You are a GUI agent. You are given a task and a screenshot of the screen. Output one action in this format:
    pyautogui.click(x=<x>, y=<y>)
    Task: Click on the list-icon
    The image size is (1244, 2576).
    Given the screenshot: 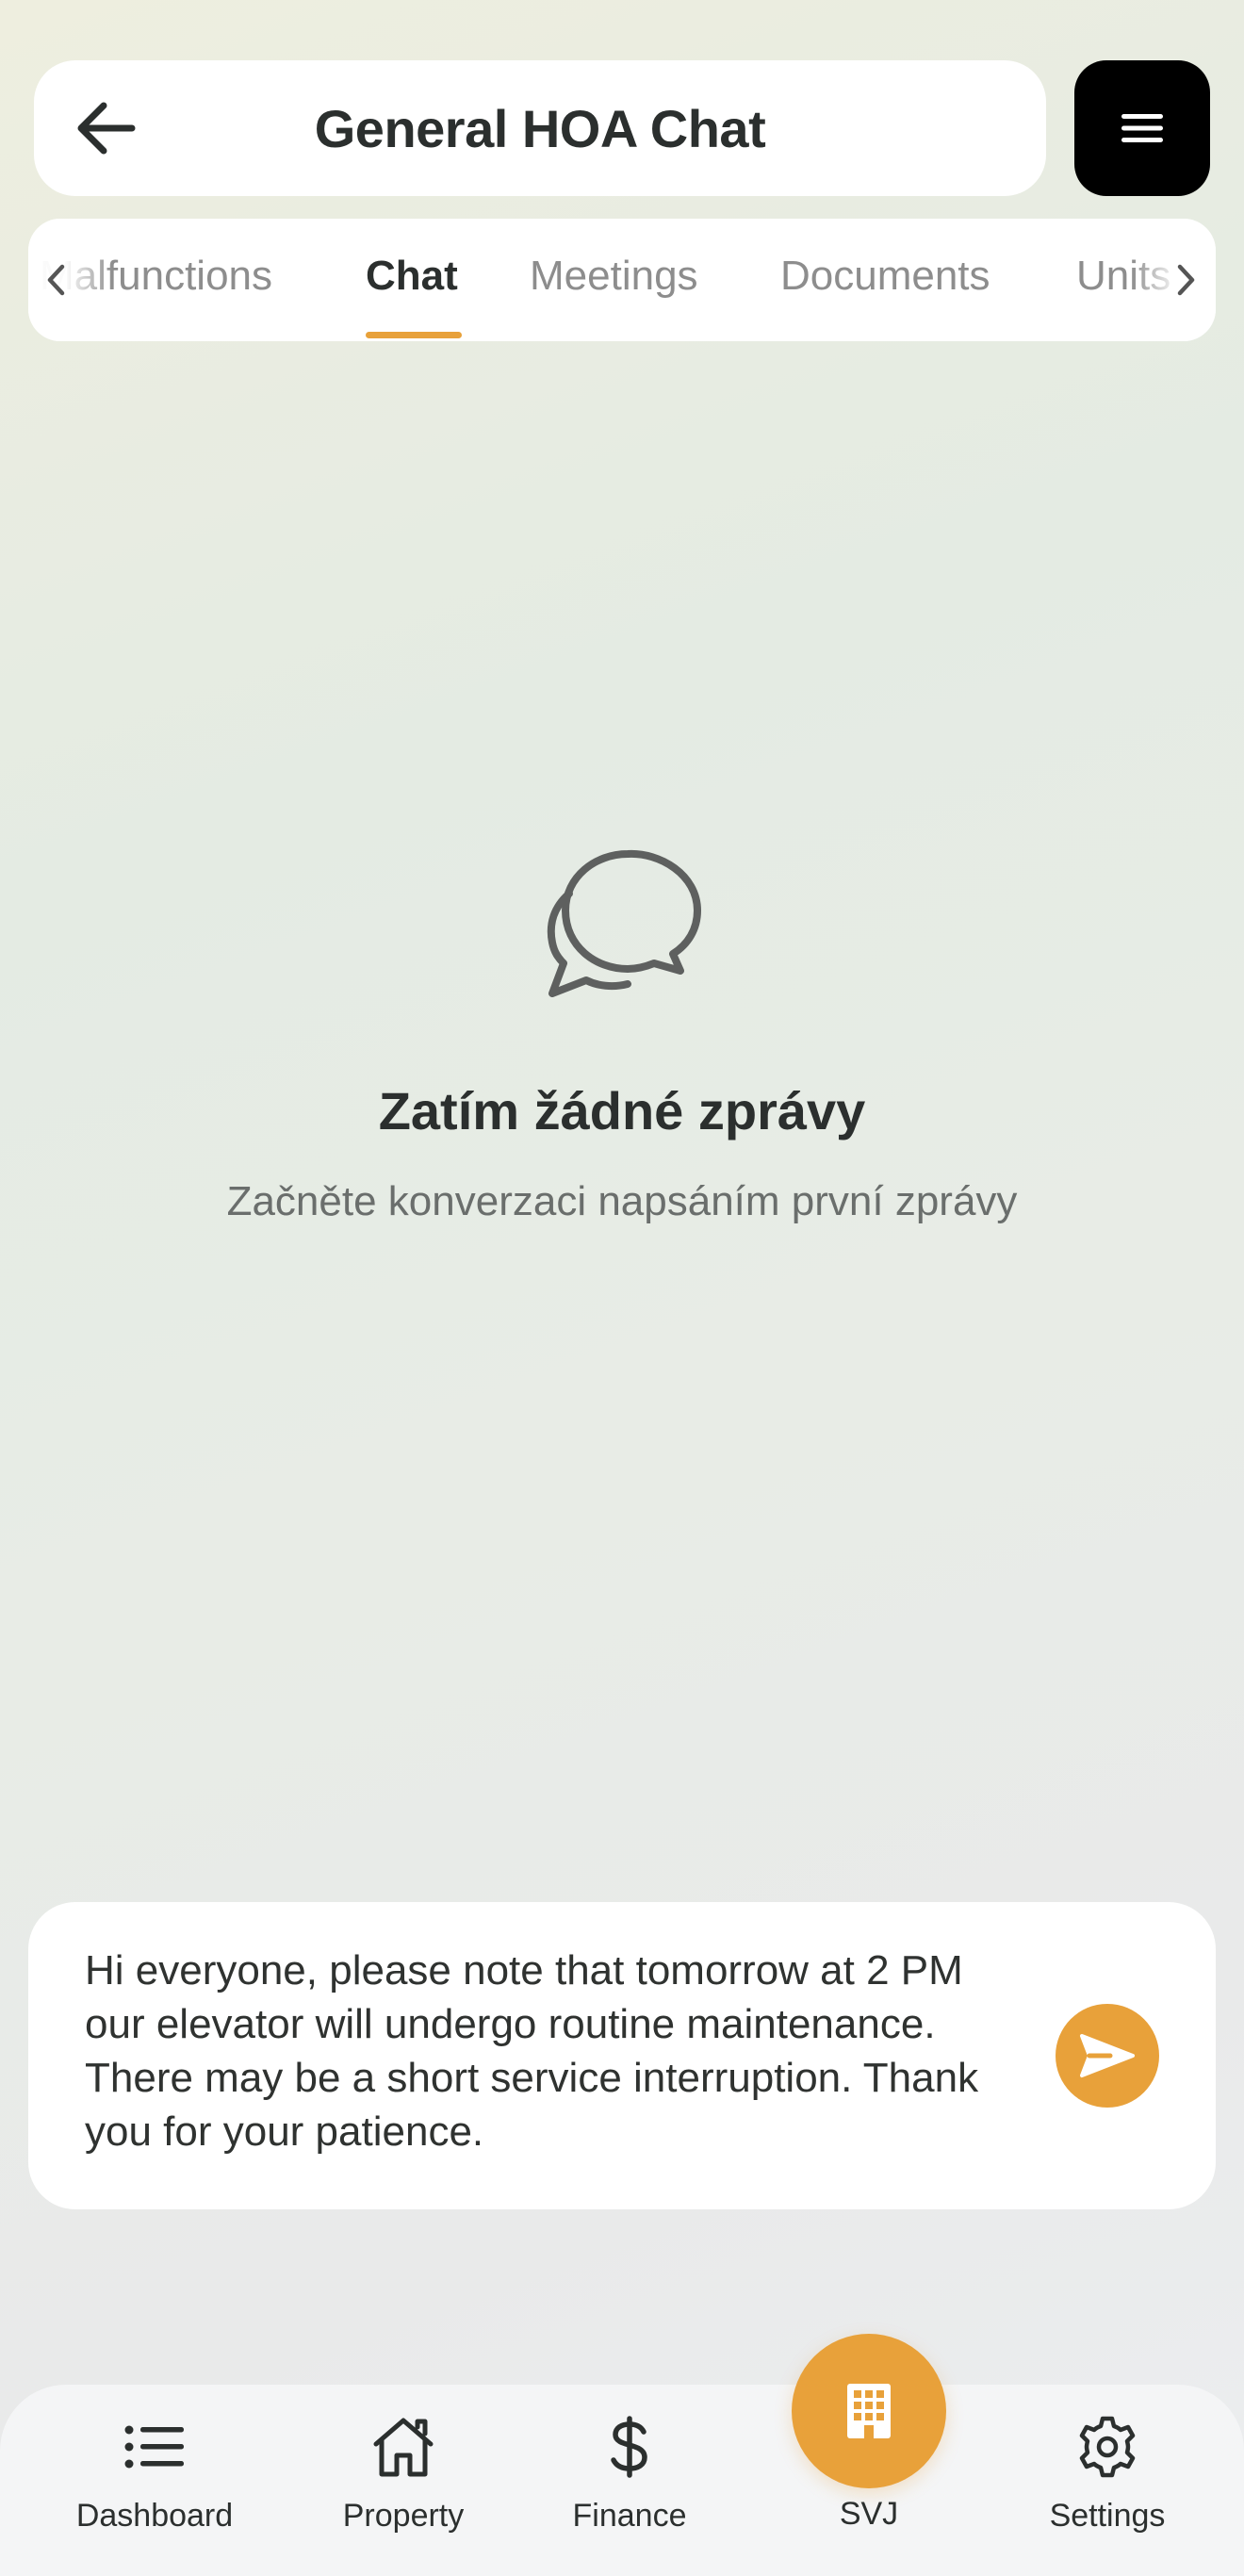 What is the action you would take?
    pyautogui.click(x=154, y=2447)
    